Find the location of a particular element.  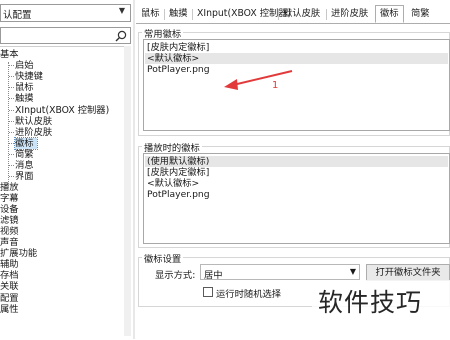

tree-item: 声音 is located at coordinates (9, 242).